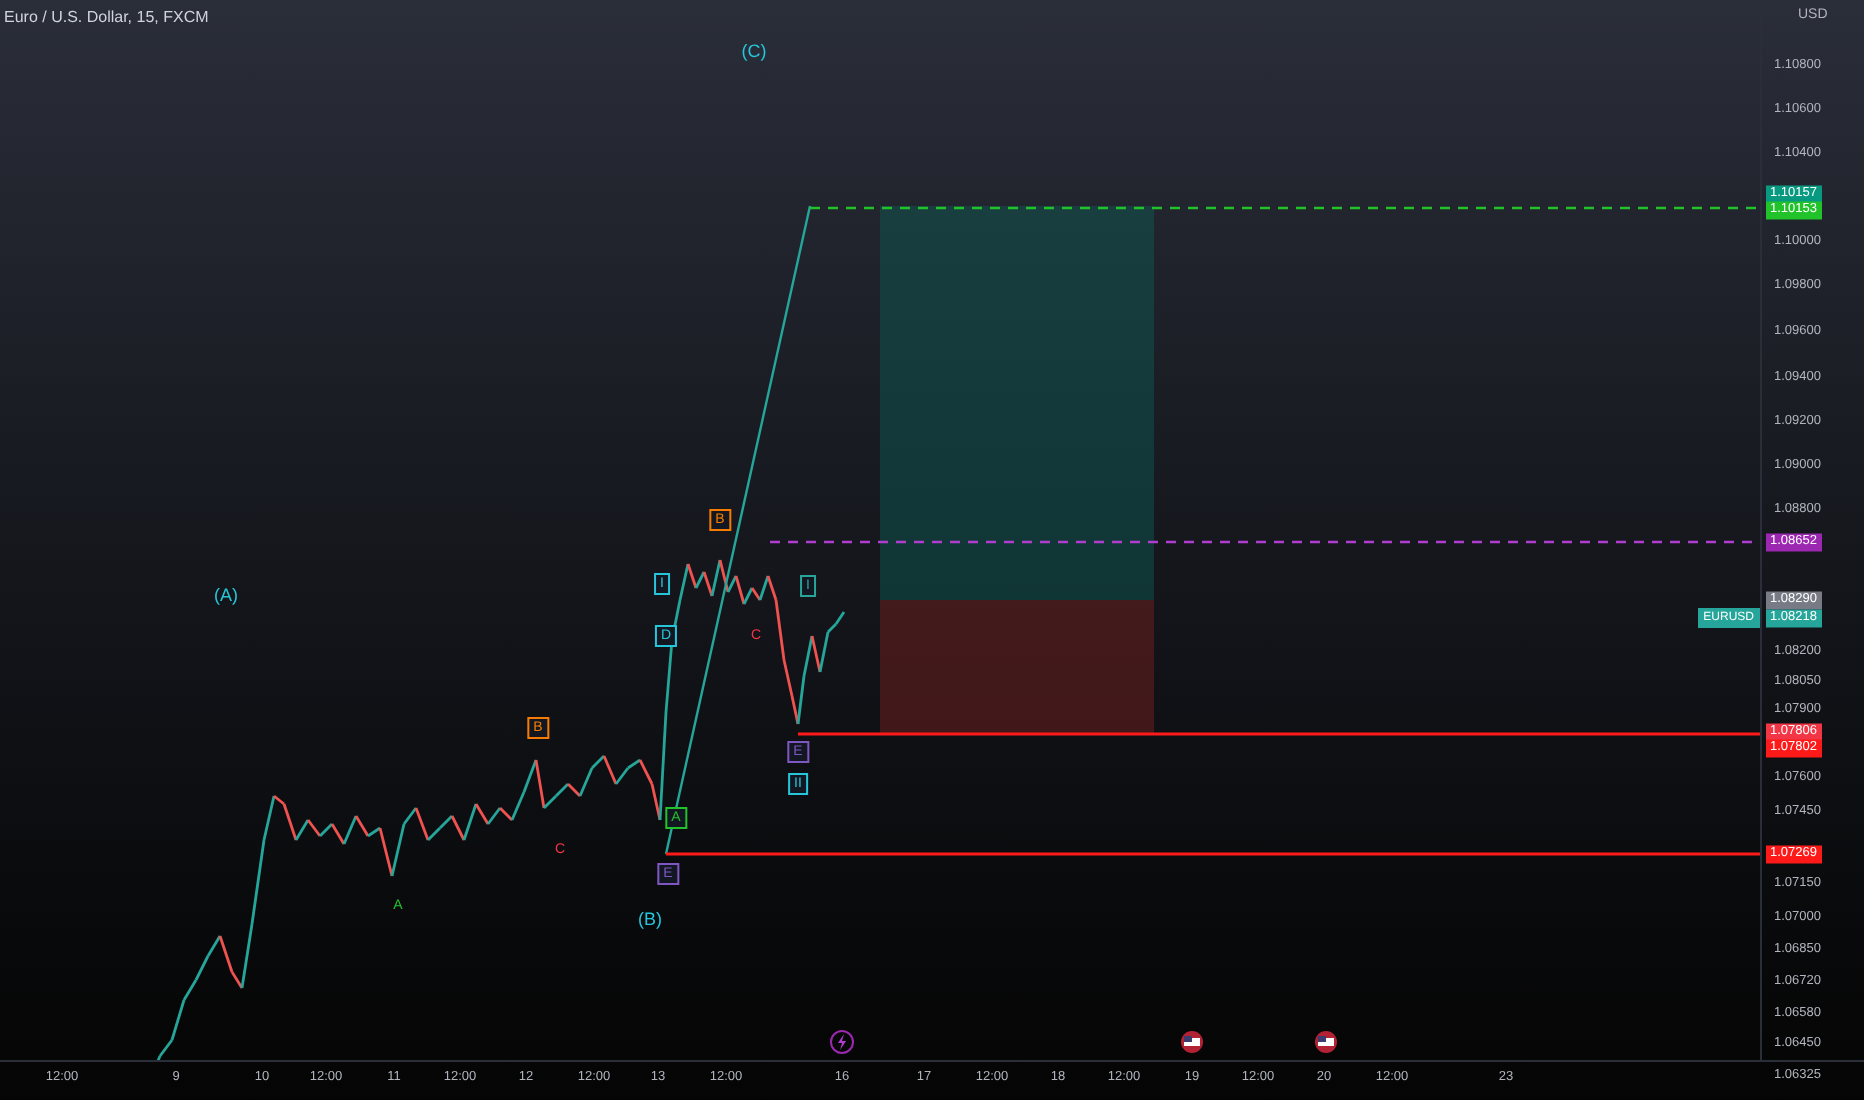 Image resolution: width=1864 pixels, height=1100 pixels. I want to click on chart-title: Euro / U.S. Dollar, 15, FXCM, so click(106, 18).